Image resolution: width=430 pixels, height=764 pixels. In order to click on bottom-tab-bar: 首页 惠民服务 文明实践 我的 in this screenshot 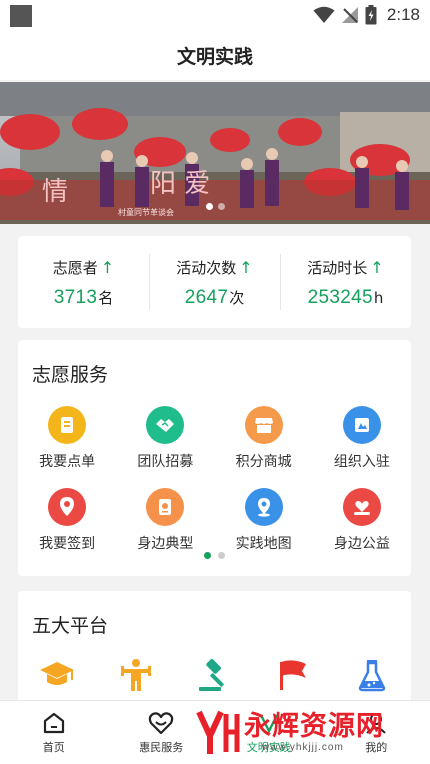, I will do `click(215, 732)`.